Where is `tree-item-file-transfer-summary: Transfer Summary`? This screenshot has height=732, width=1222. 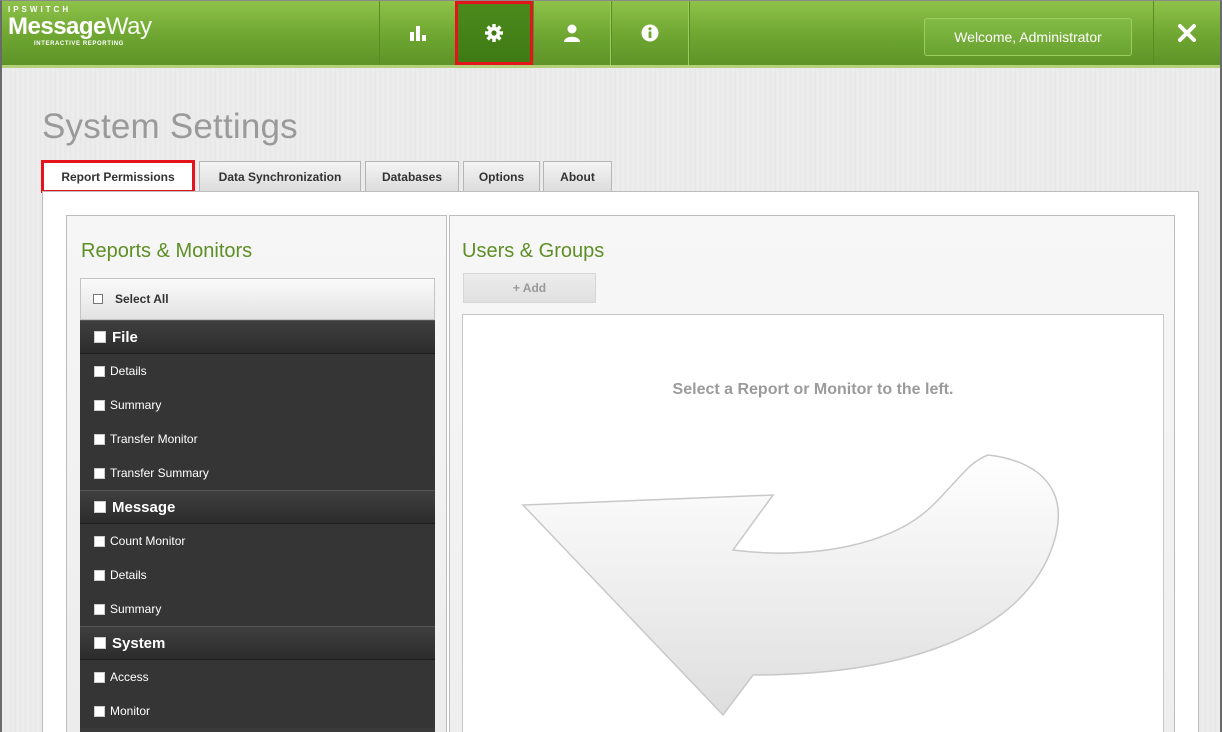 tree-item-file-transfer-summary: Transfer Summary is located at coordinates (257, 473).